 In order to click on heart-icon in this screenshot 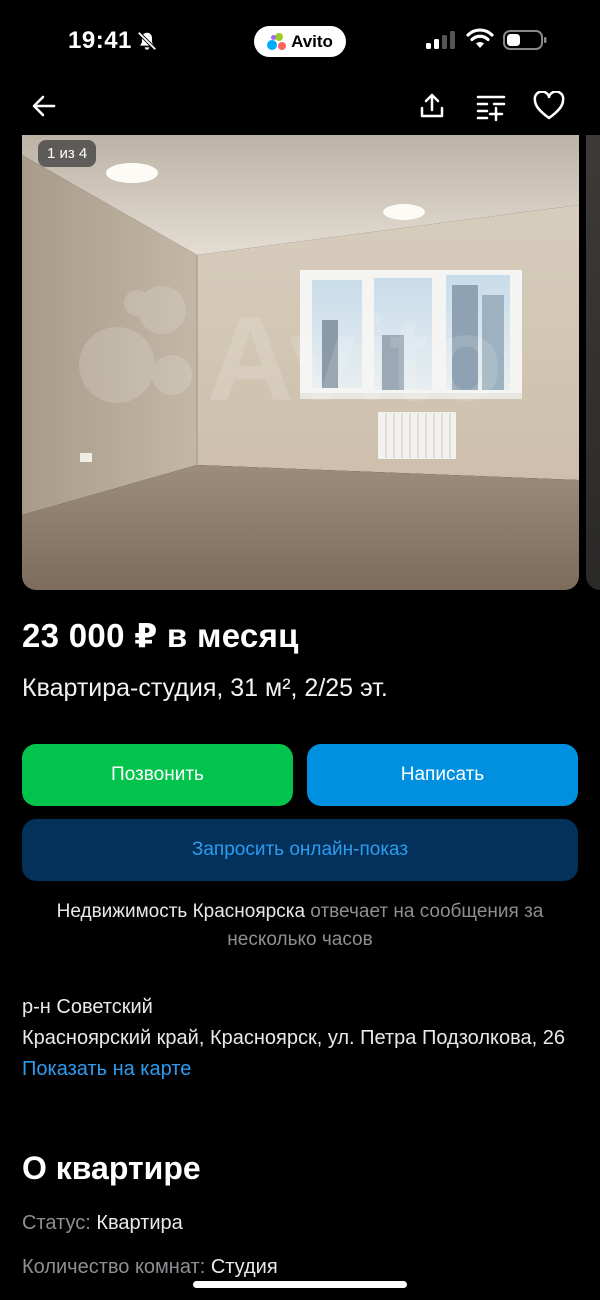, I will do `click(549, 105)`.